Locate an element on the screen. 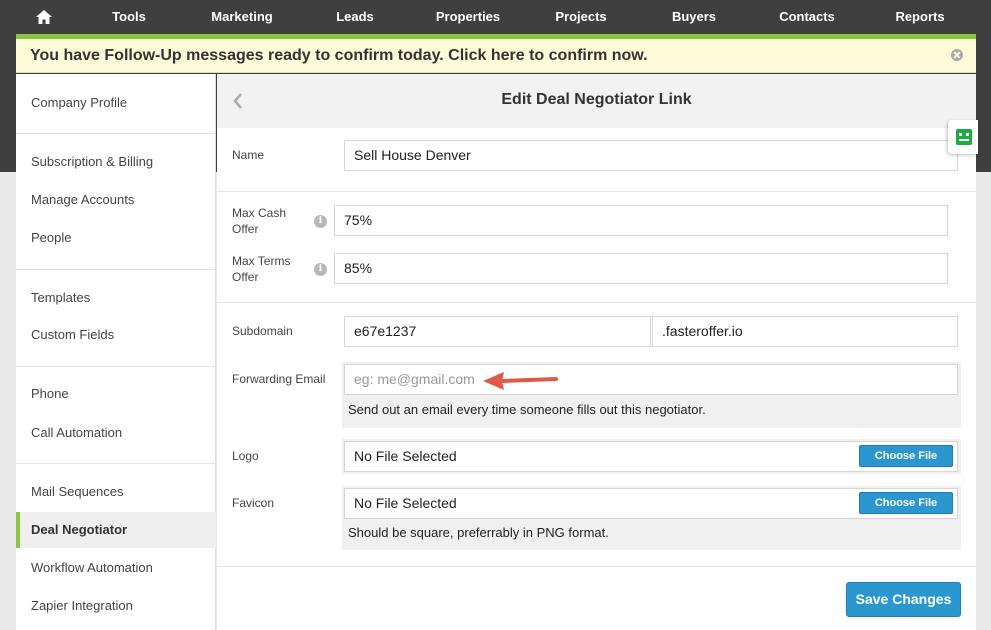 This screenshot has width=991, height=630. sidebar-item-subscription-billing: Subscription & Billing is located at coordinates (116, 162).